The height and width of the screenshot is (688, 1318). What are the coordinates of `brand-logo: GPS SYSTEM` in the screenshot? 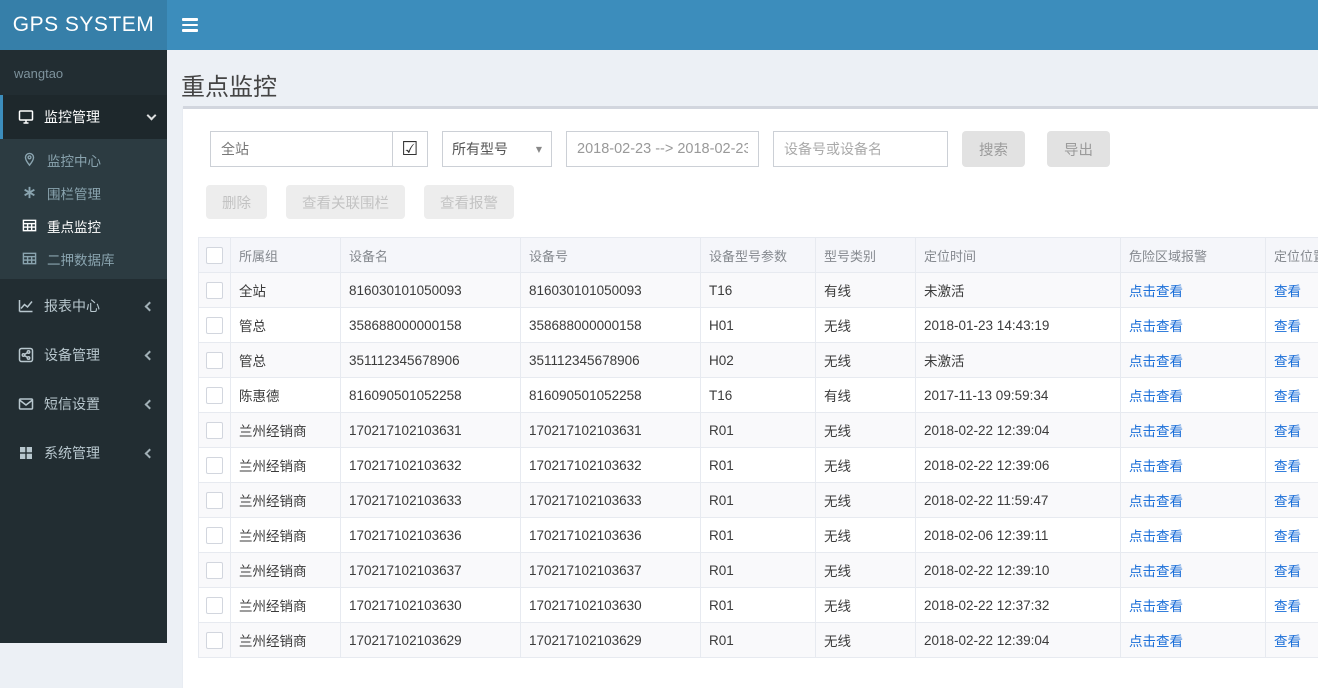 It's located at (83, 25).